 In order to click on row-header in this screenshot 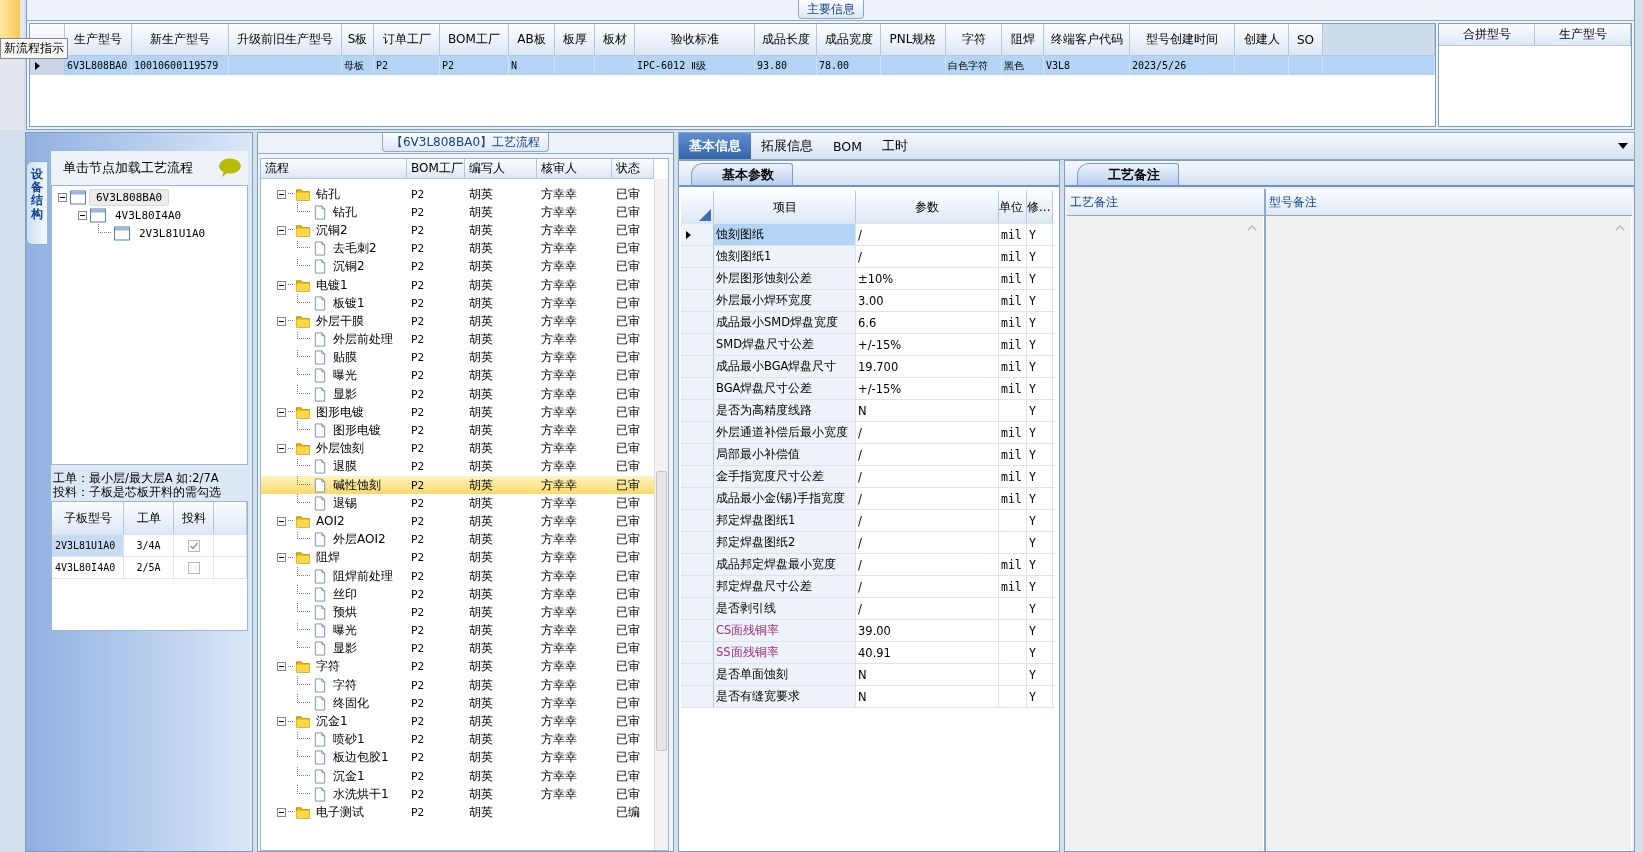, I will do `click(697, 234)`.